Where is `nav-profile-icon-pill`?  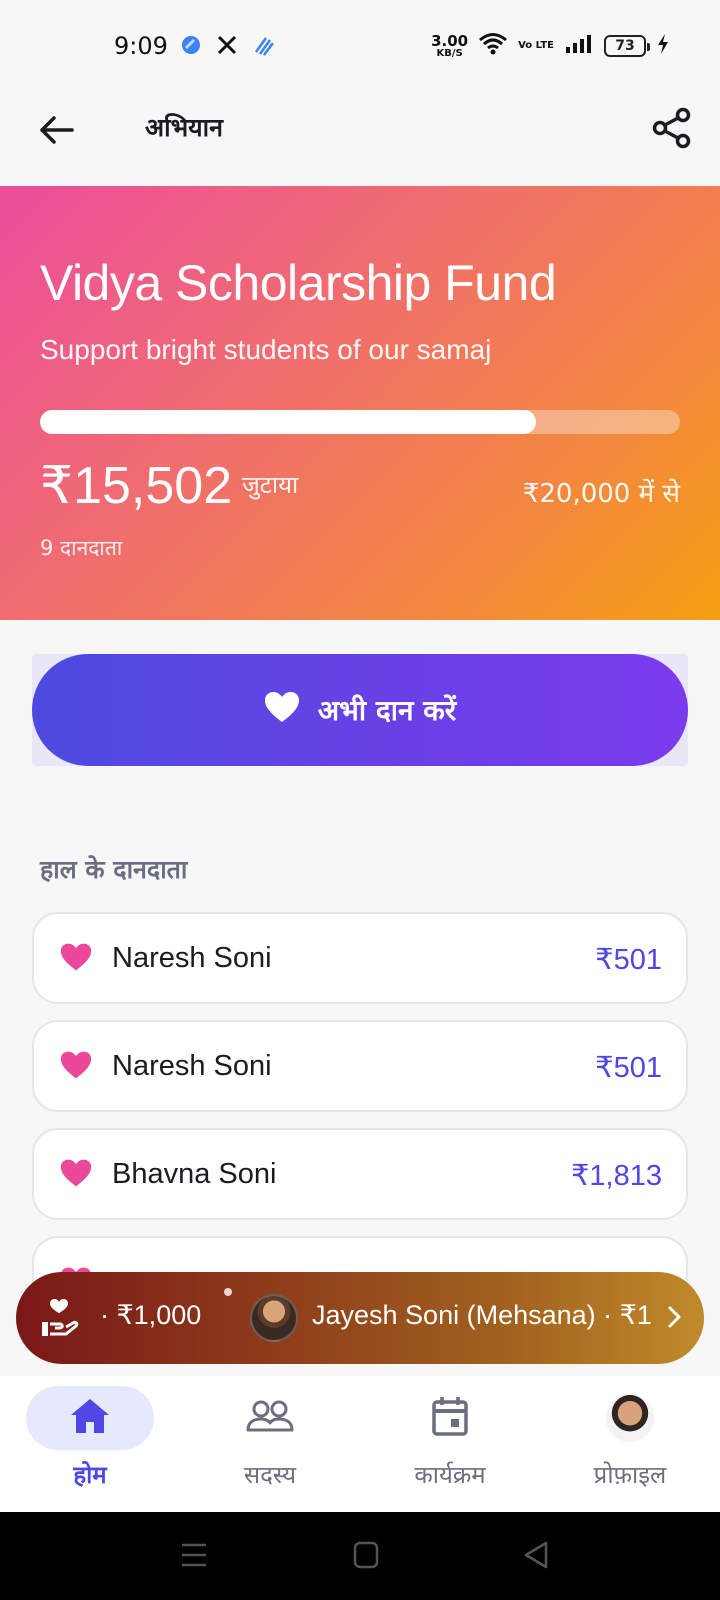
nav-profile-icon-pill is located at coordinates (630, 1418).